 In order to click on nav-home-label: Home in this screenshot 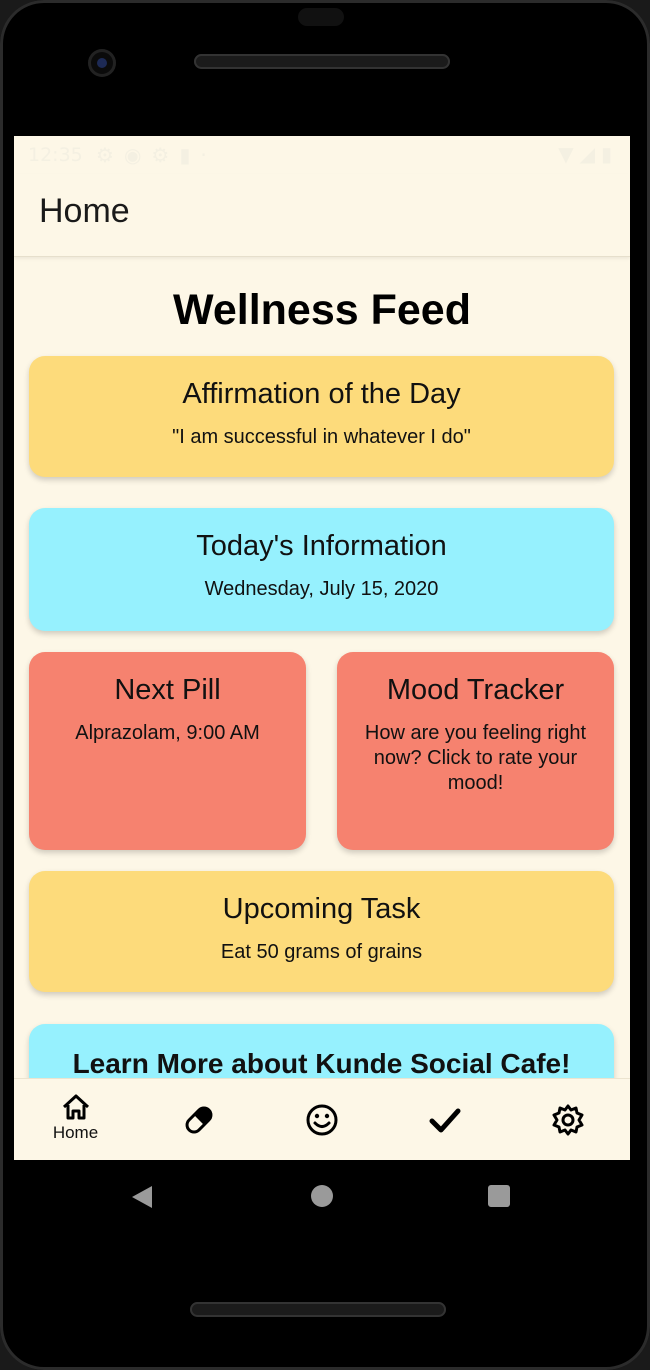, I will do `click(75, 1132)`.